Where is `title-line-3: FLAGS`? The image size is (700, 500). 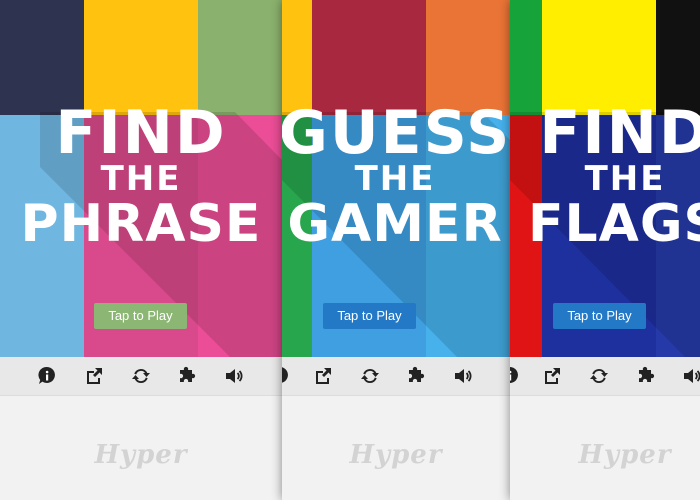 title-line-3: FLAGS is located at coordinates (613, 224).